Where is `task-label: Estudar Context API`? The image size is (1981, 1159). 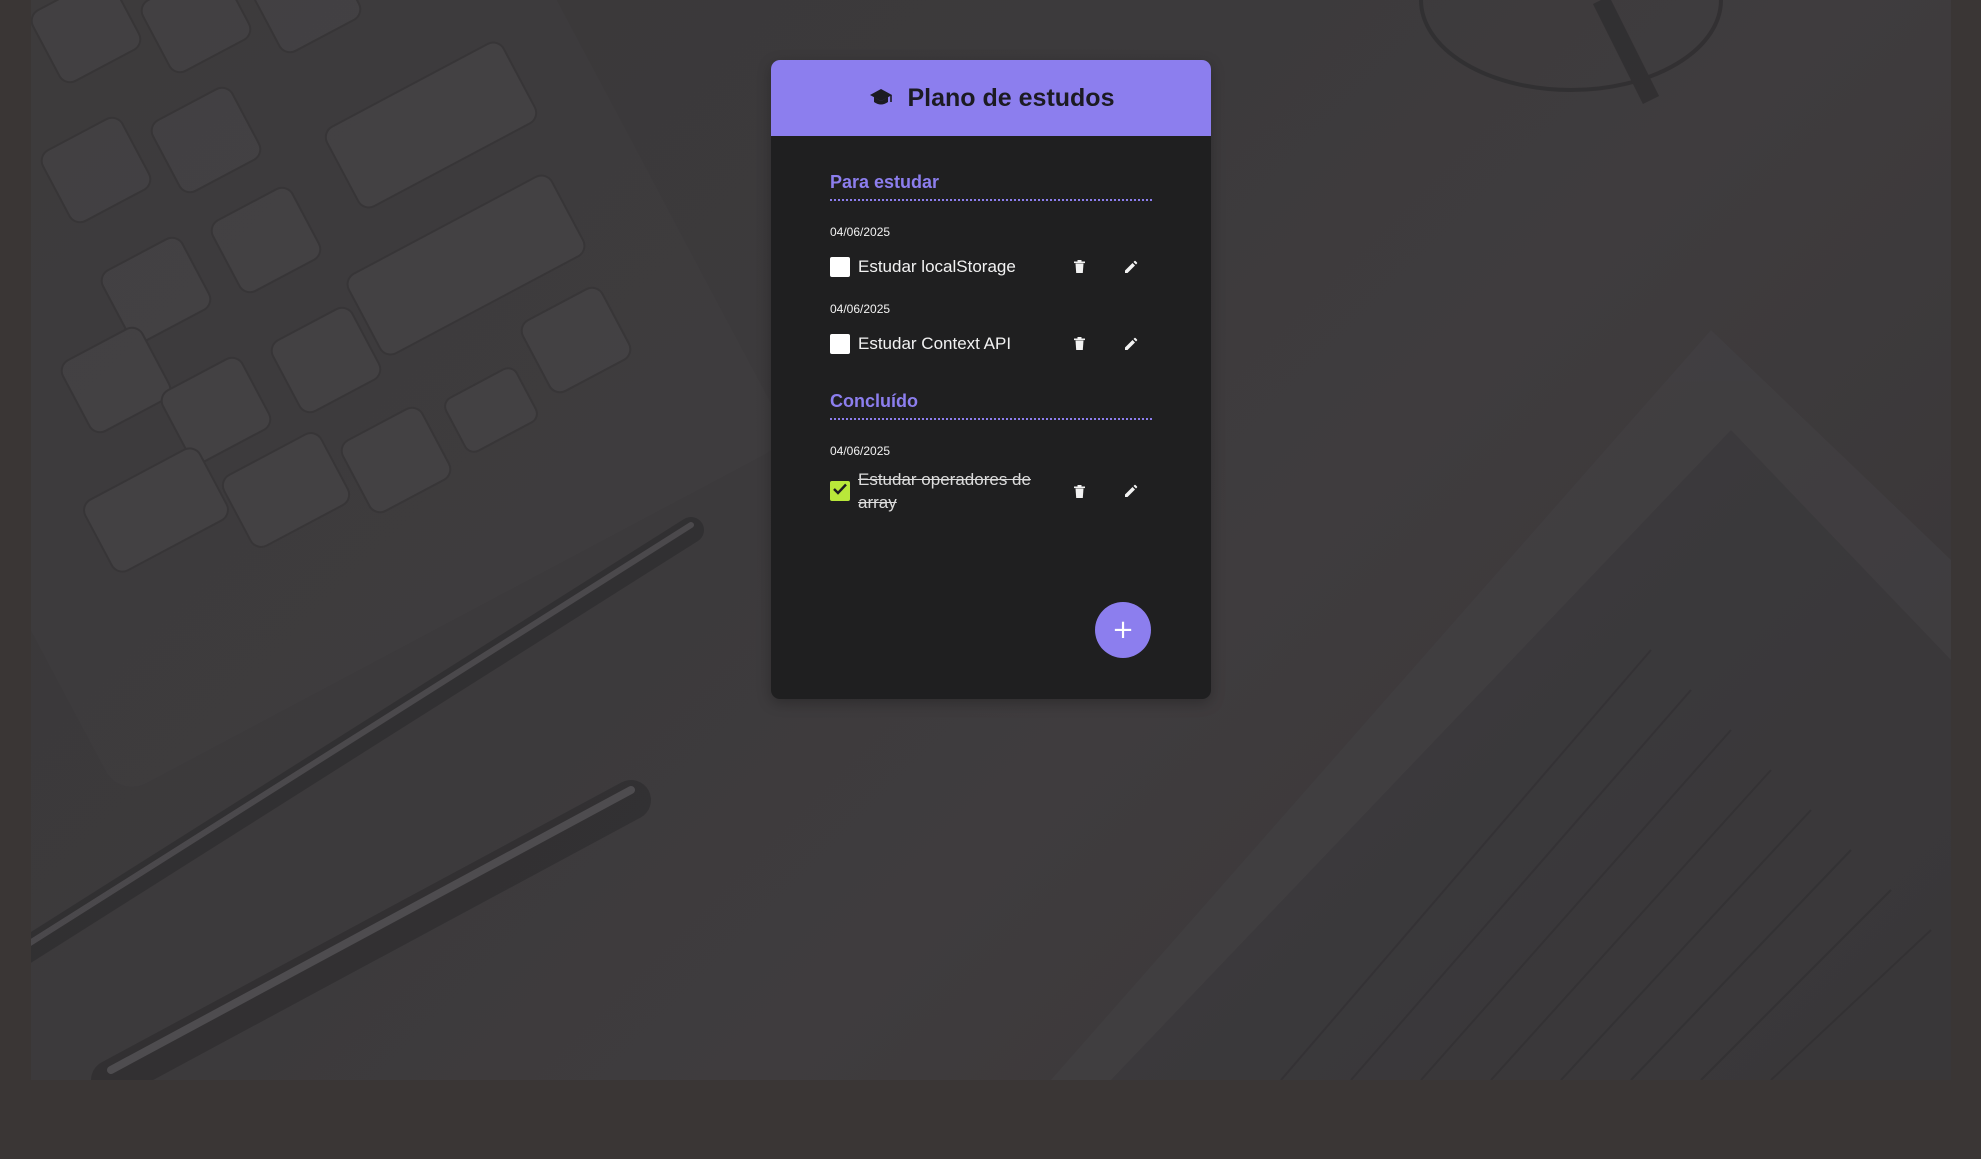
task-label: Estudar Context API is located at coordinates (935, 343).